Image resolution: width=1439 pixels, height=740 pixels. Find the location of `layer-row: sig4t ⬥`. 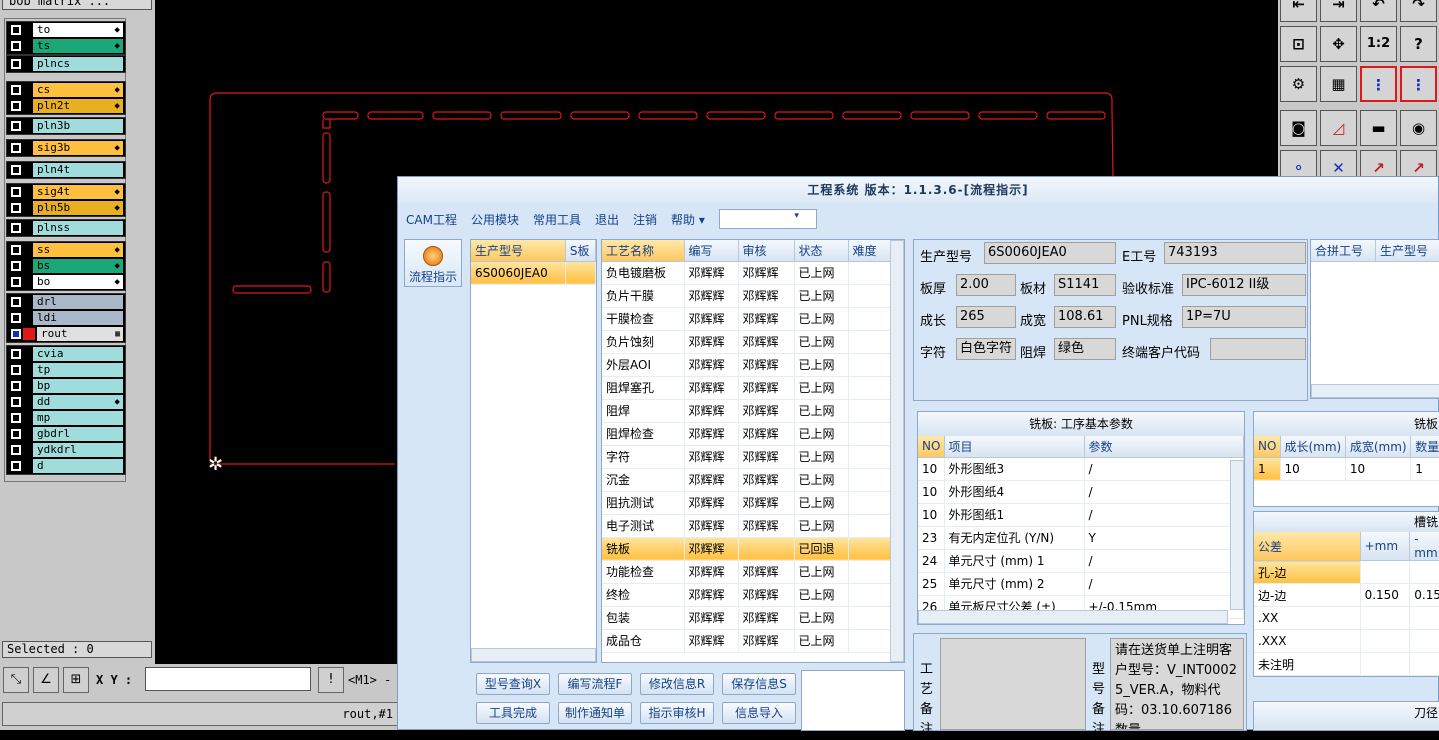

layer-row: sig4t ⬥ is located at coordinates (66, 192).